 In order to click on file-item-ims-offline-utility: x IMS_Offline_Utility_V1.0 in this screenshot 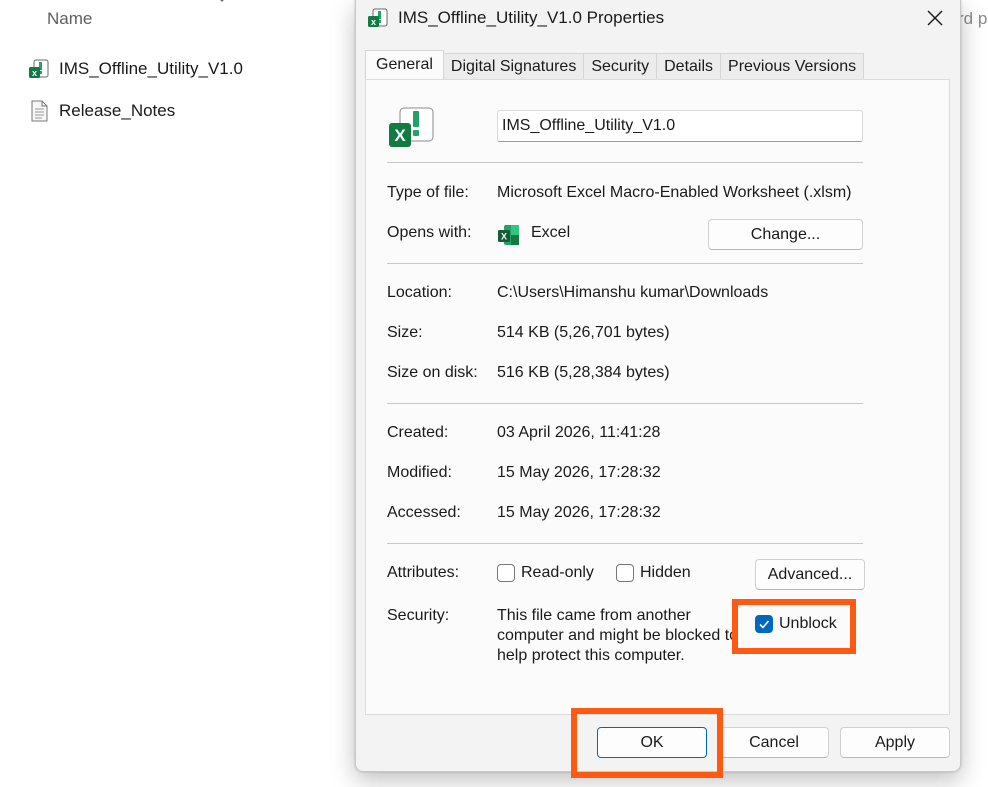, I will do `click(135, 69)`.